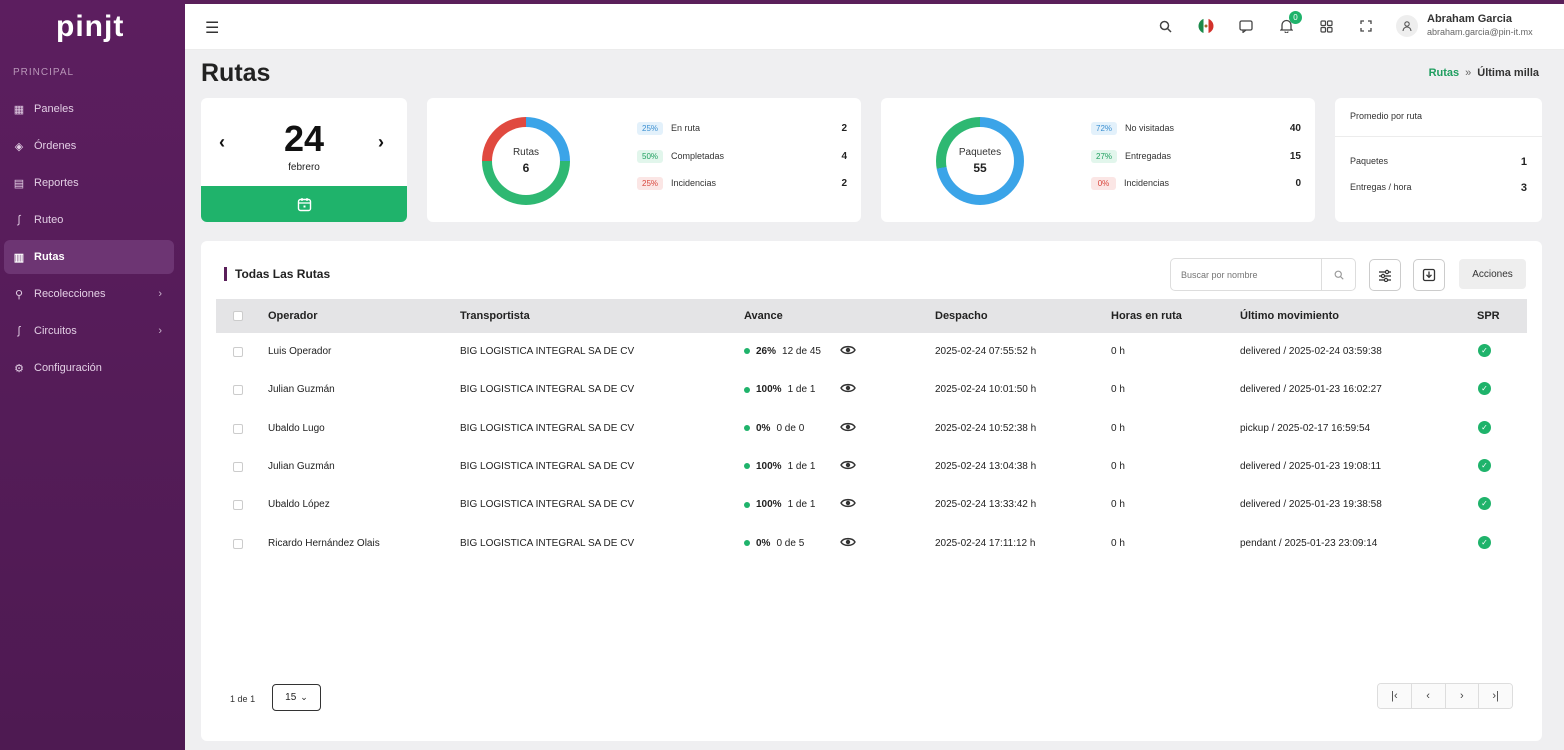 This screenshot has width=1564, height=750. What do you see at coordinates (1366, 26) in the screenshot?
I see `fullscreen-icon` at bounding box center [1366, 26].